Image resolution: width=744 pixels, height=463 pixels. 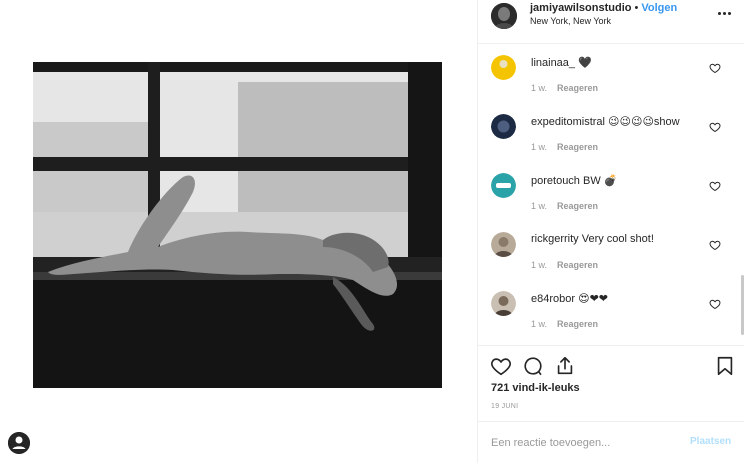 I want to click on comment-line: linainaa_ 🖤, so click(x=561, y=62).